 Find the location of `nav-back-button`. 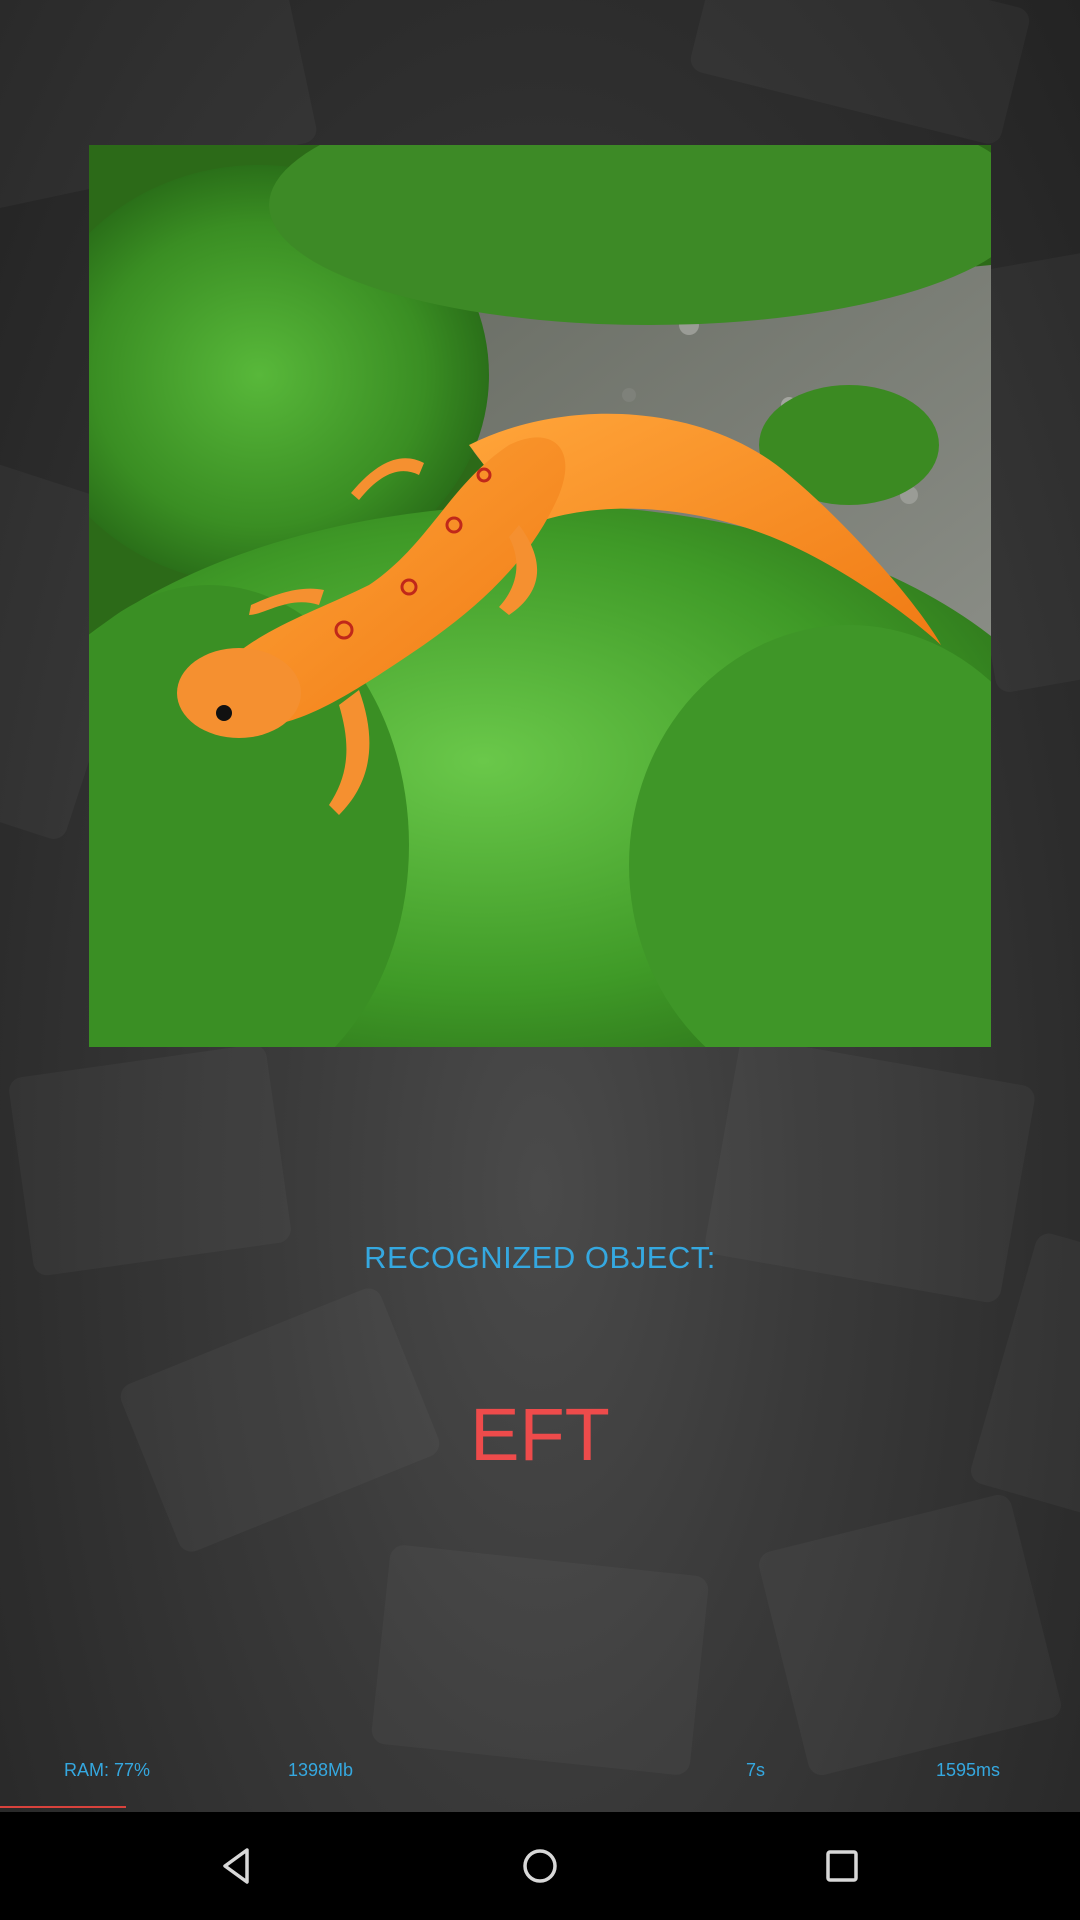

nav-back-button is located at coordinates (237, 1866).